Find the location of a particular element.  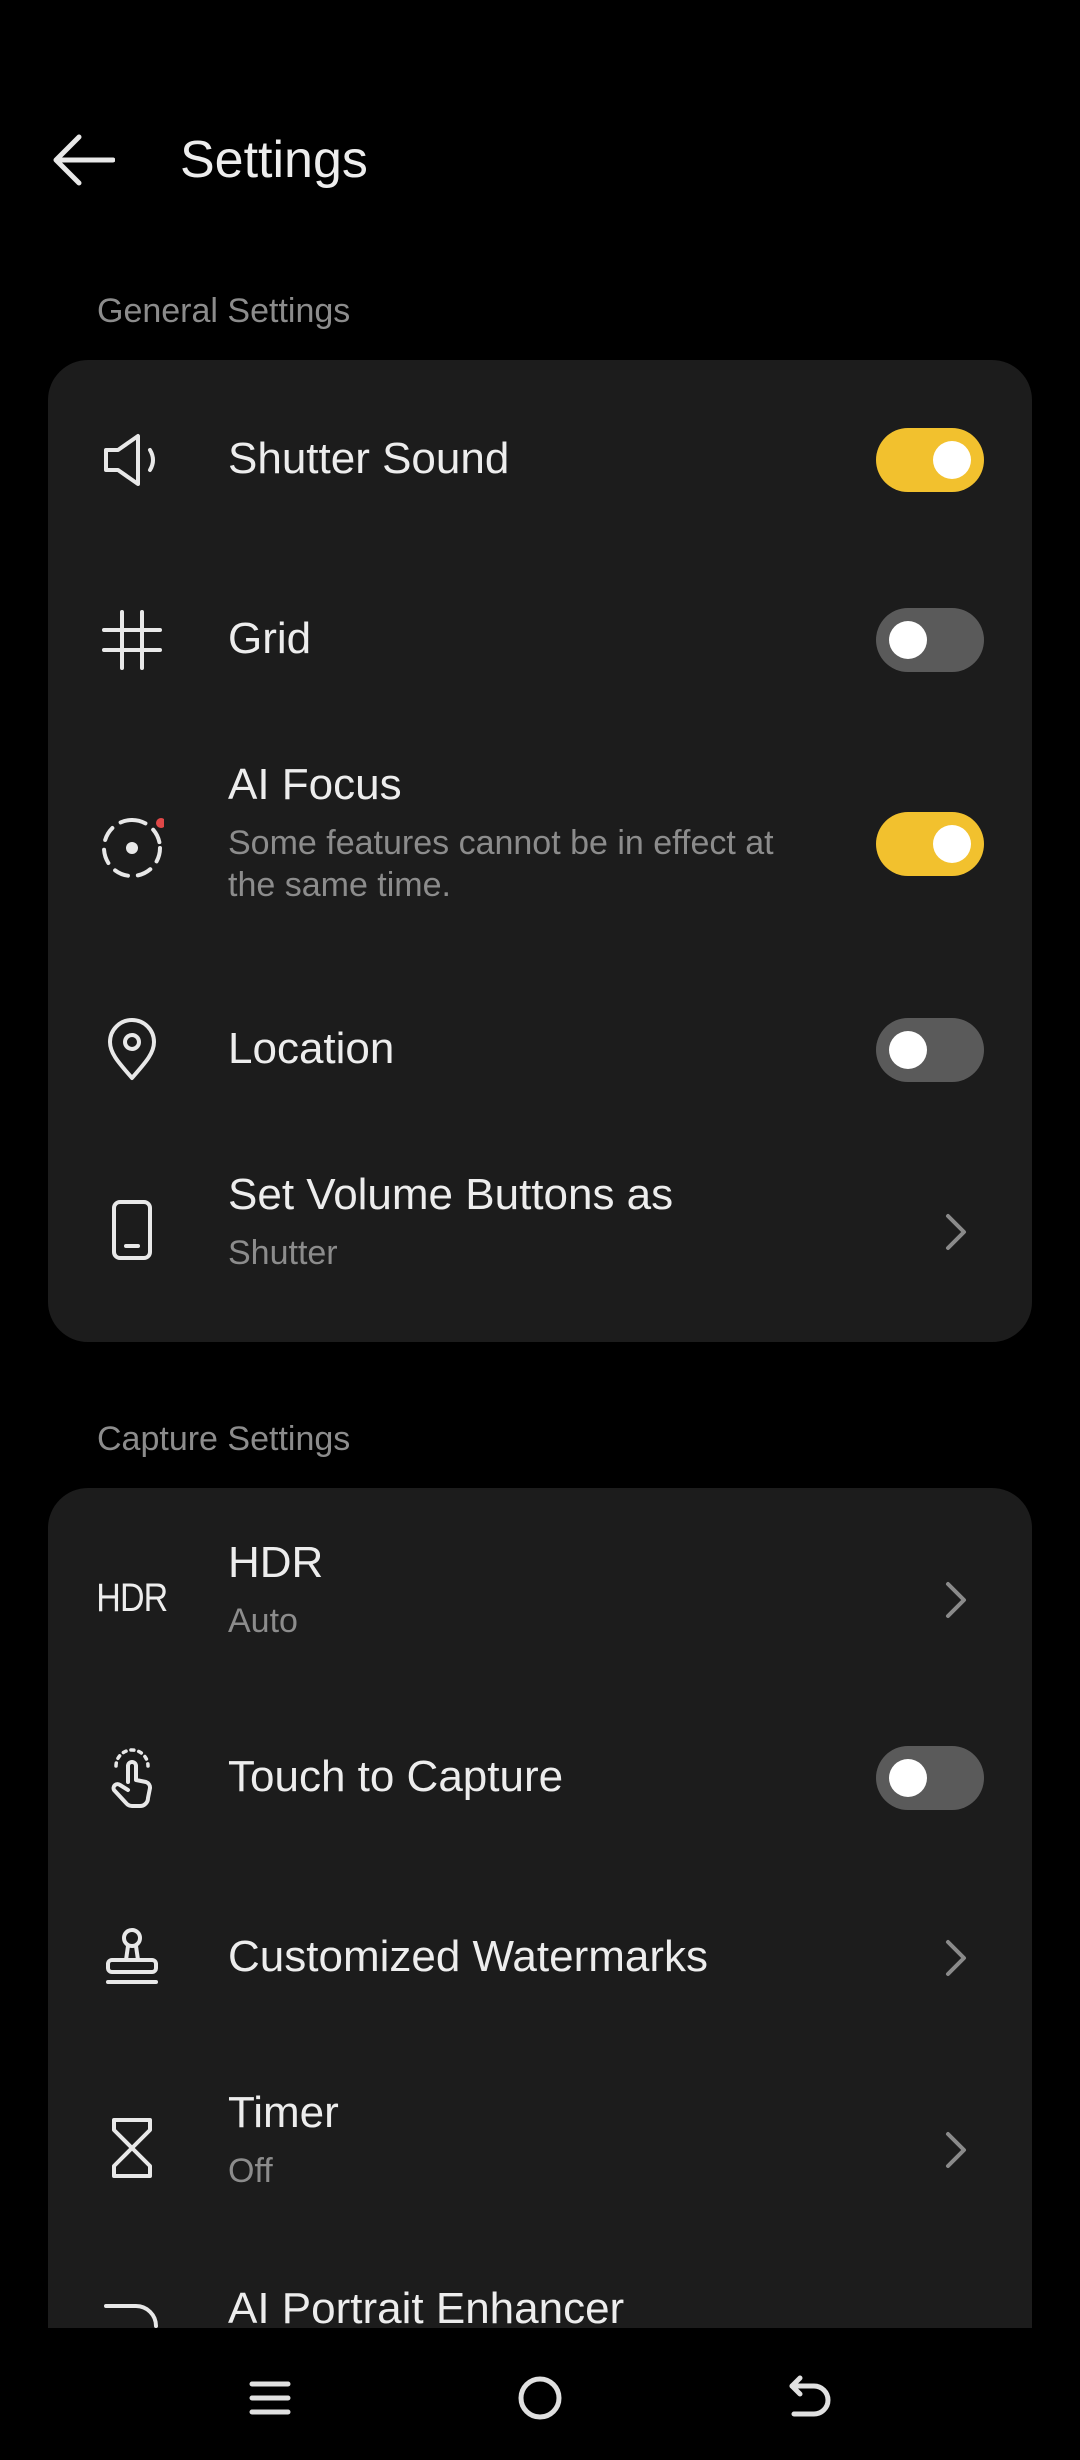

back-nav-button is located at coordinates (810, 2398).